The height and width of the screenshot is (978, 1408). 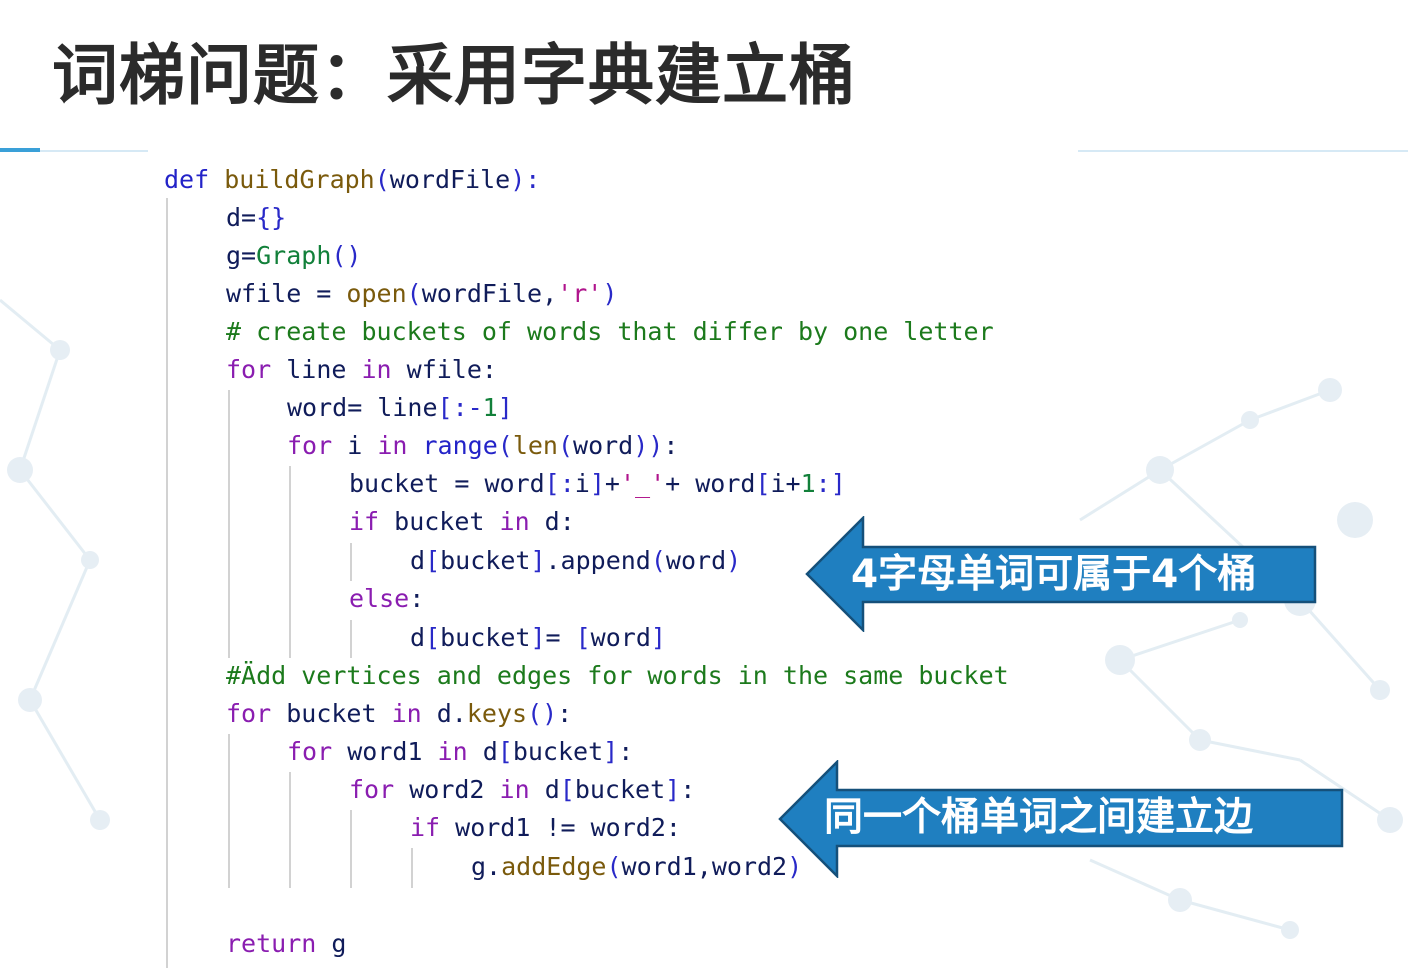 I want to click on code-line: if bucket in d:, so click(x=462, y=522).